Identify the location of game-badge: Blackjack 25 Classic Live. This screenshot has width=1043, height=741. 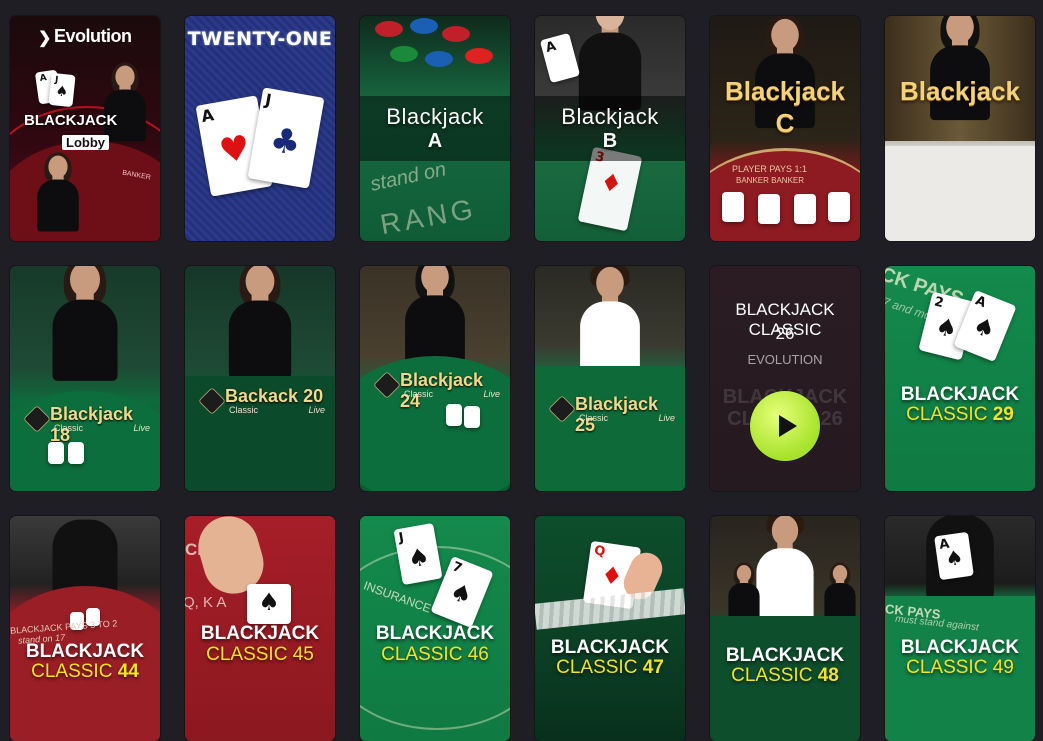
(613, 414).